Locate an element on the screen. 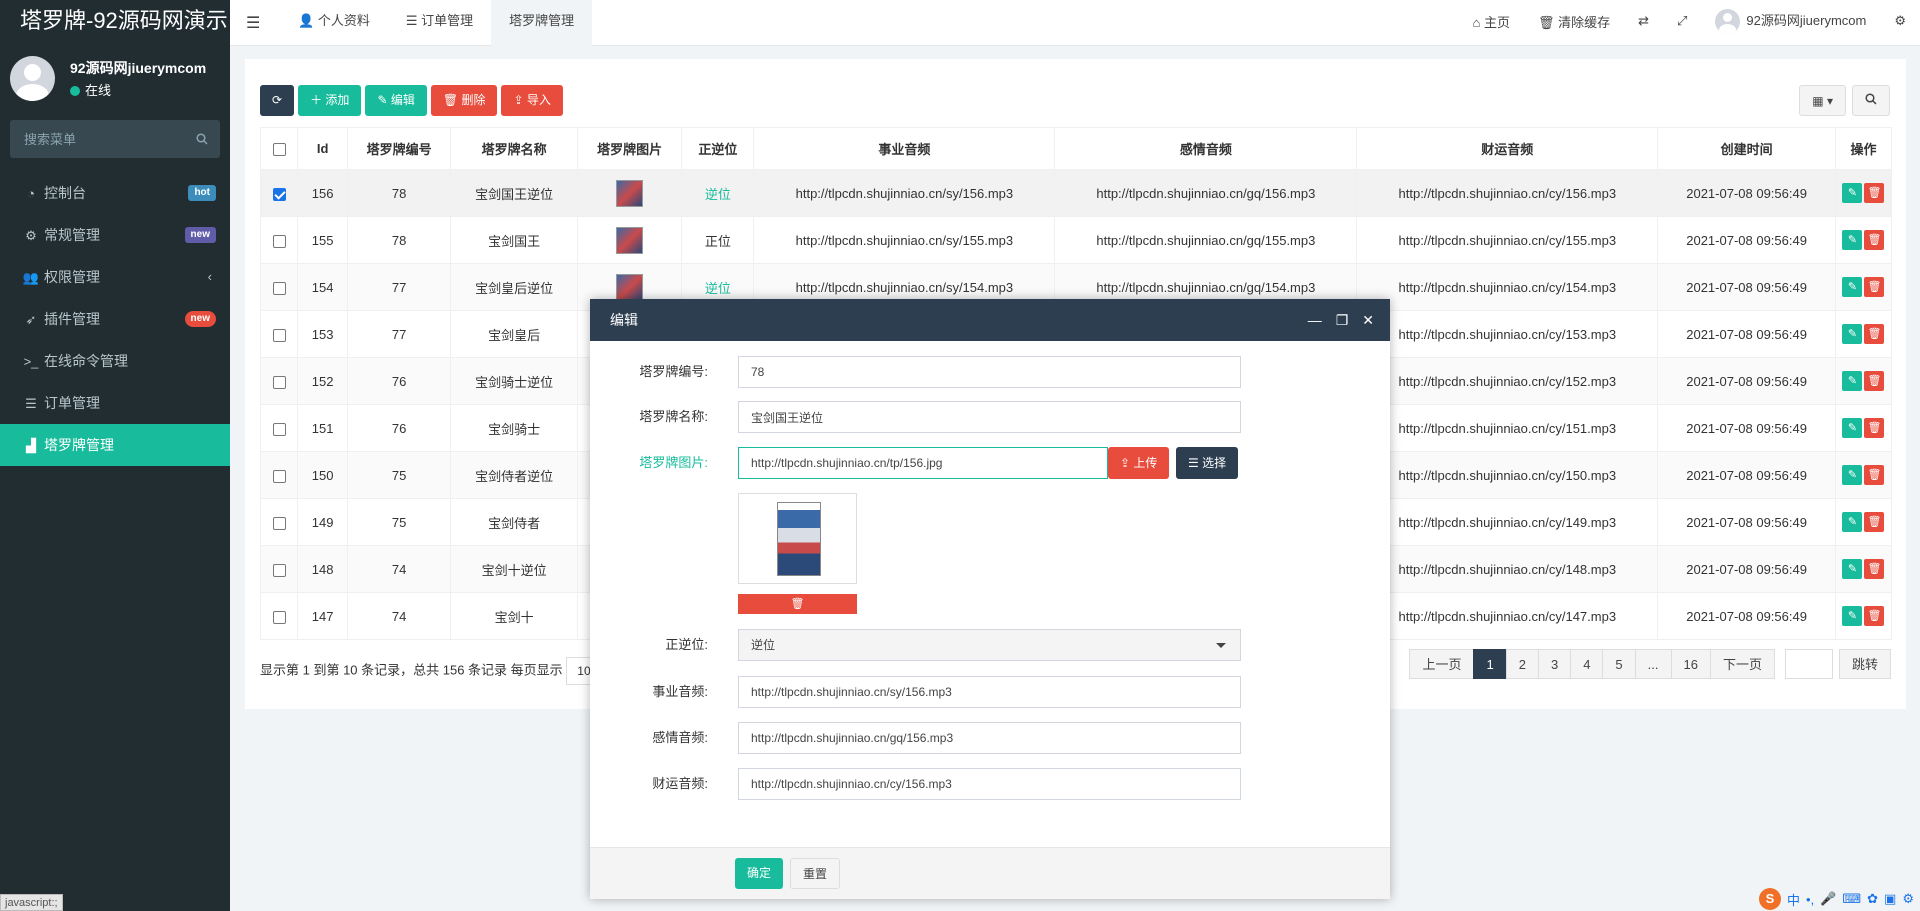 Image resolution: width=1920 pixels, height=911 pixels. image-url-input is located at coordinates (923, 463).